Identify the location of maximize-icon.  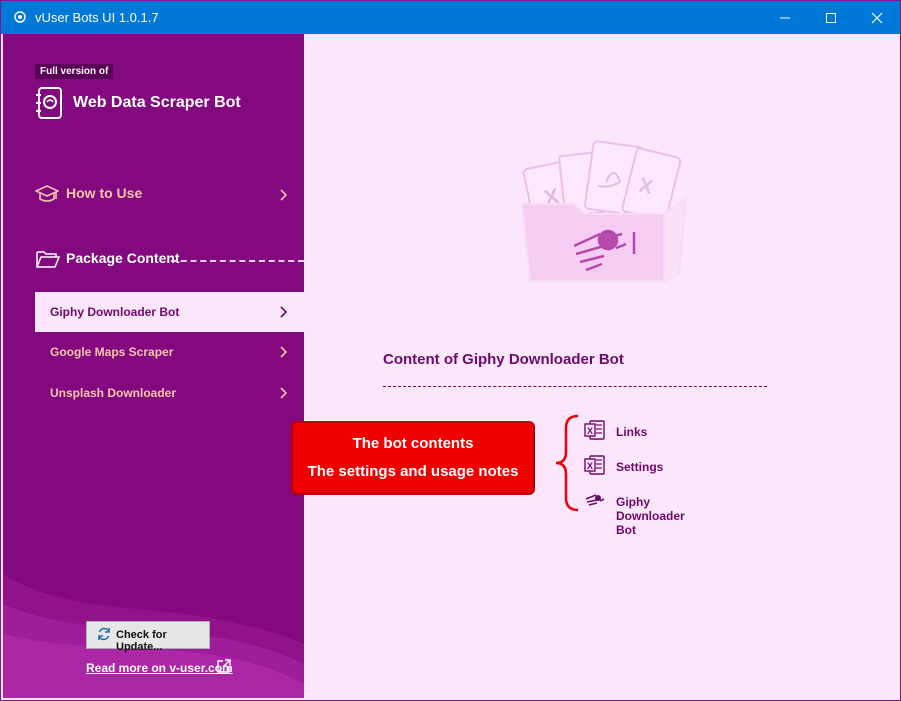
(831, 18).